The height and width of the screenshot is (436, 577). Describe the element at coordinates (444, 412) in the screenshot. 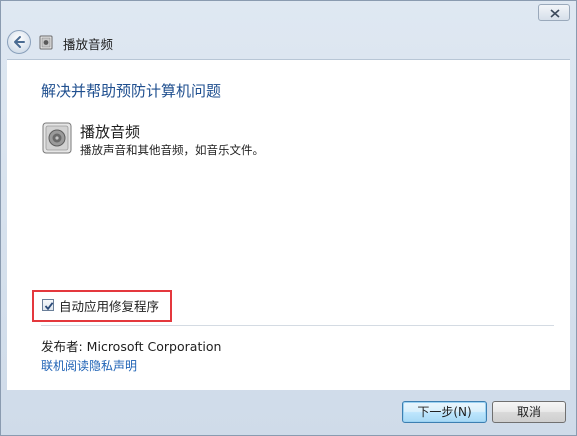

I see `next-button: 下一步(N)` at that location.